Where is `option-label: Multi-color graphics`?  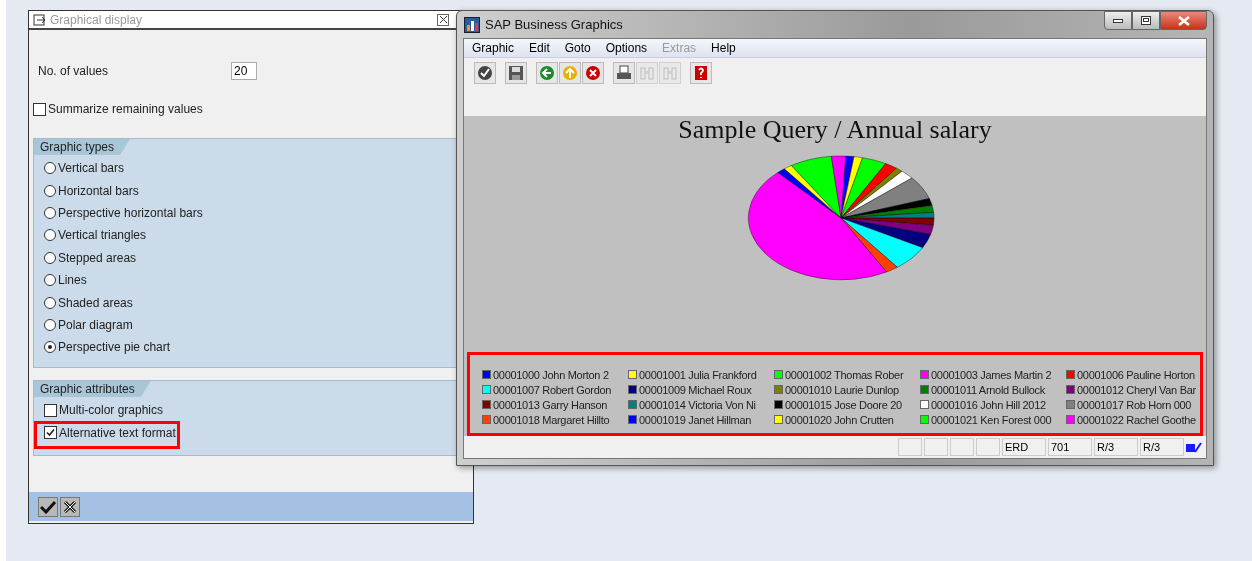
option-label: Multi-color graphics is located at coordinates (111, 410).